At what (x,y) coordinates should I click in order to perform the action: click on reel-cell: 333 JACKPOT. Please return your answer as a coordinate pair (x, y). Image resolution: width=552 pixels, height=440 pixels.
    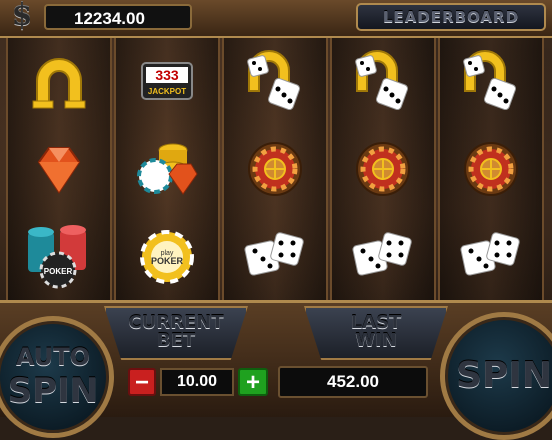
    Looking at the image, I should click on (167, 81).